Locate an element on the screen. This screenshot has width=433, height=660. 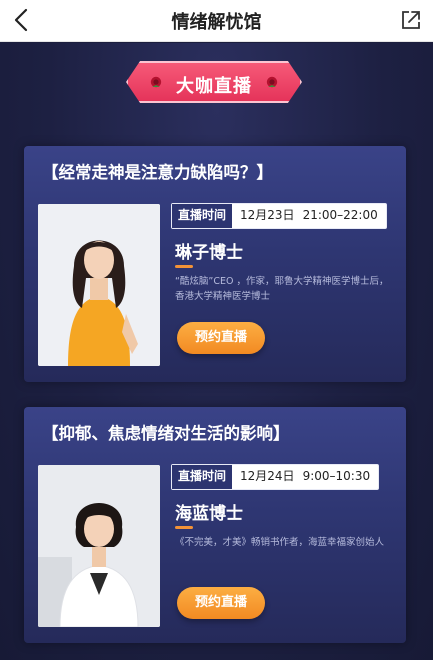
live-date: 12月24日 is located at coordinates (267, 476).